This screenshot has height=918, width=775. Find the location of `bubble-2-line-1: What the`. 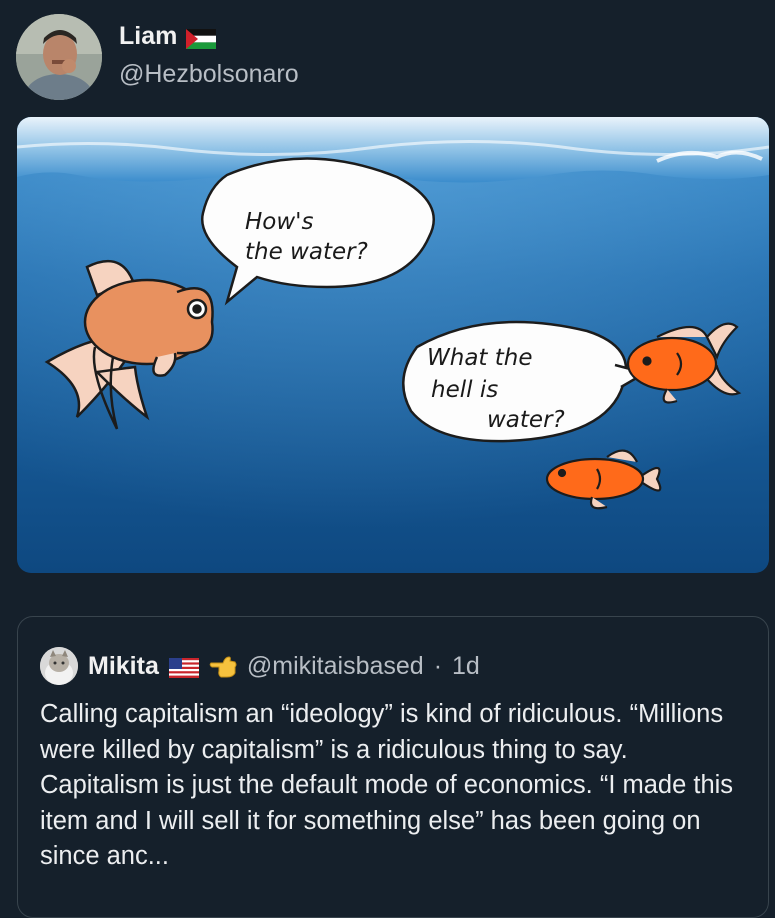

bubble-2-line-1: What the is located at coordinates (480, 358).